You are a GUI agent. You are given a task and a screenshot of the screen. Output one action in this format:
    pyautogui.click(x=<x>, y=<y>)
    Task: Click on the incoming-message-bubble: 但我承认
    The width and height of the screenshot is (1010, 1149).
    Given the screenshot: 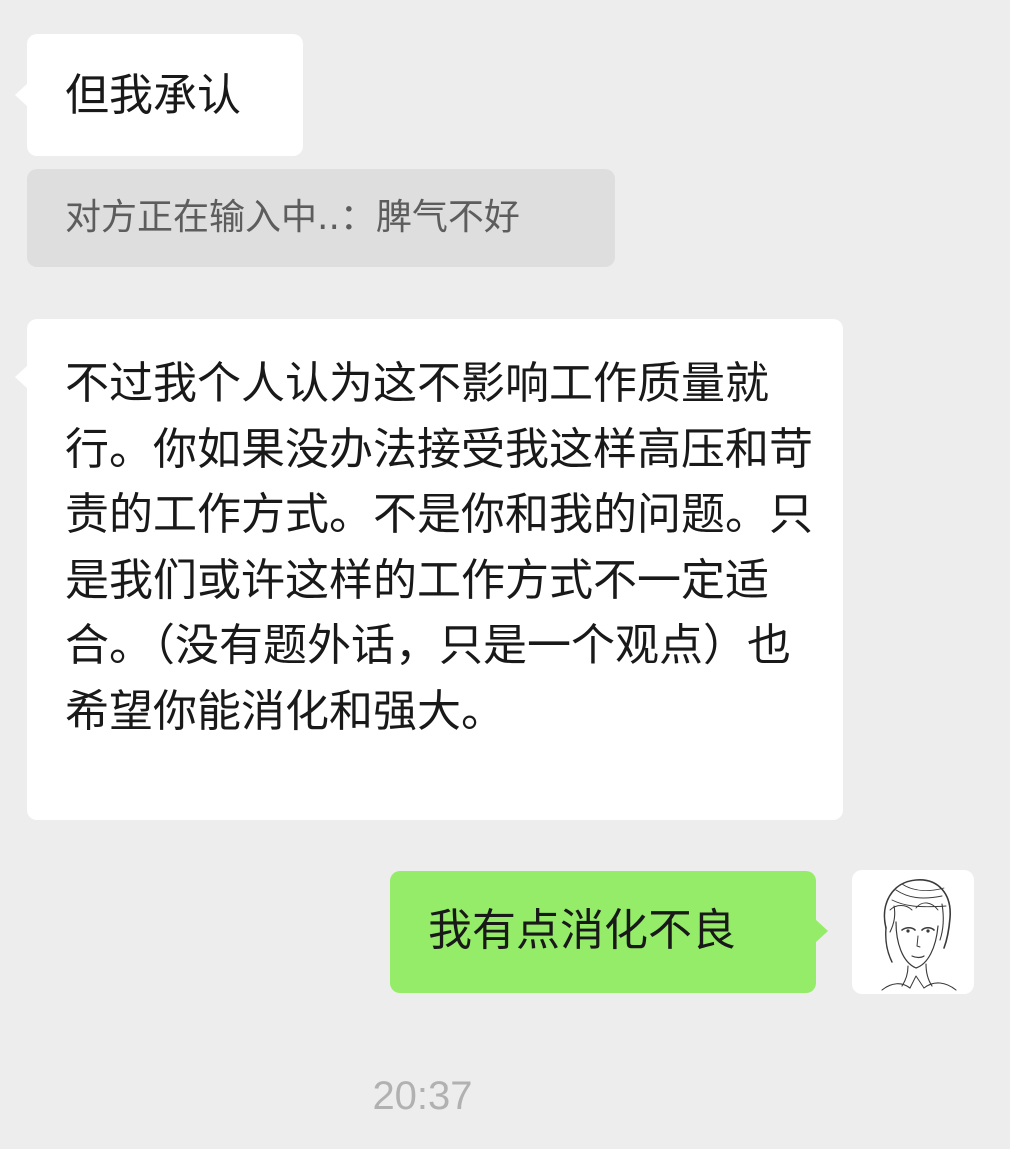 What is the action you would take?
    pyautogui.click(x=159, y=95)
    